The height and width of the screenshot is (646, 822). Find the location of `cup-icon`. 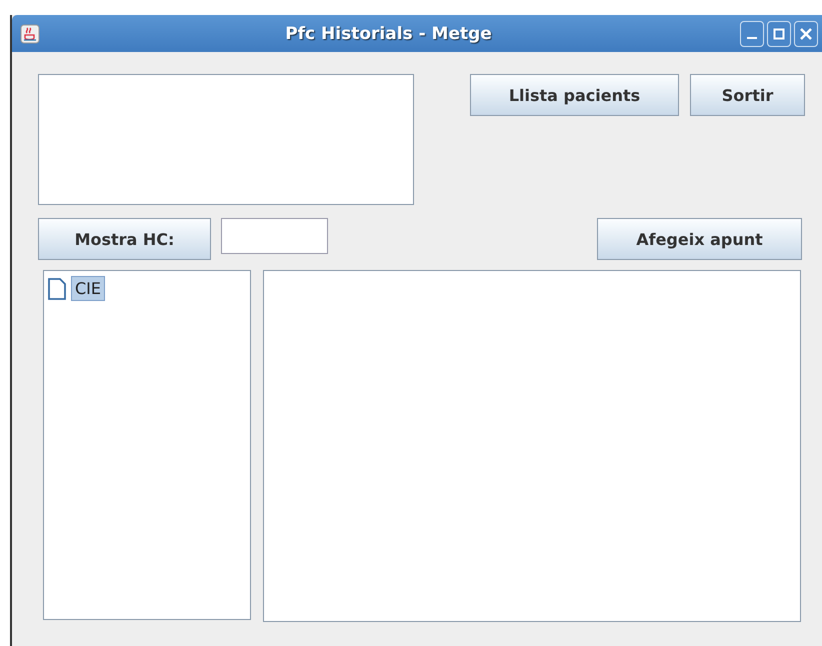

cup-icon is located at coordinates (30, 34).